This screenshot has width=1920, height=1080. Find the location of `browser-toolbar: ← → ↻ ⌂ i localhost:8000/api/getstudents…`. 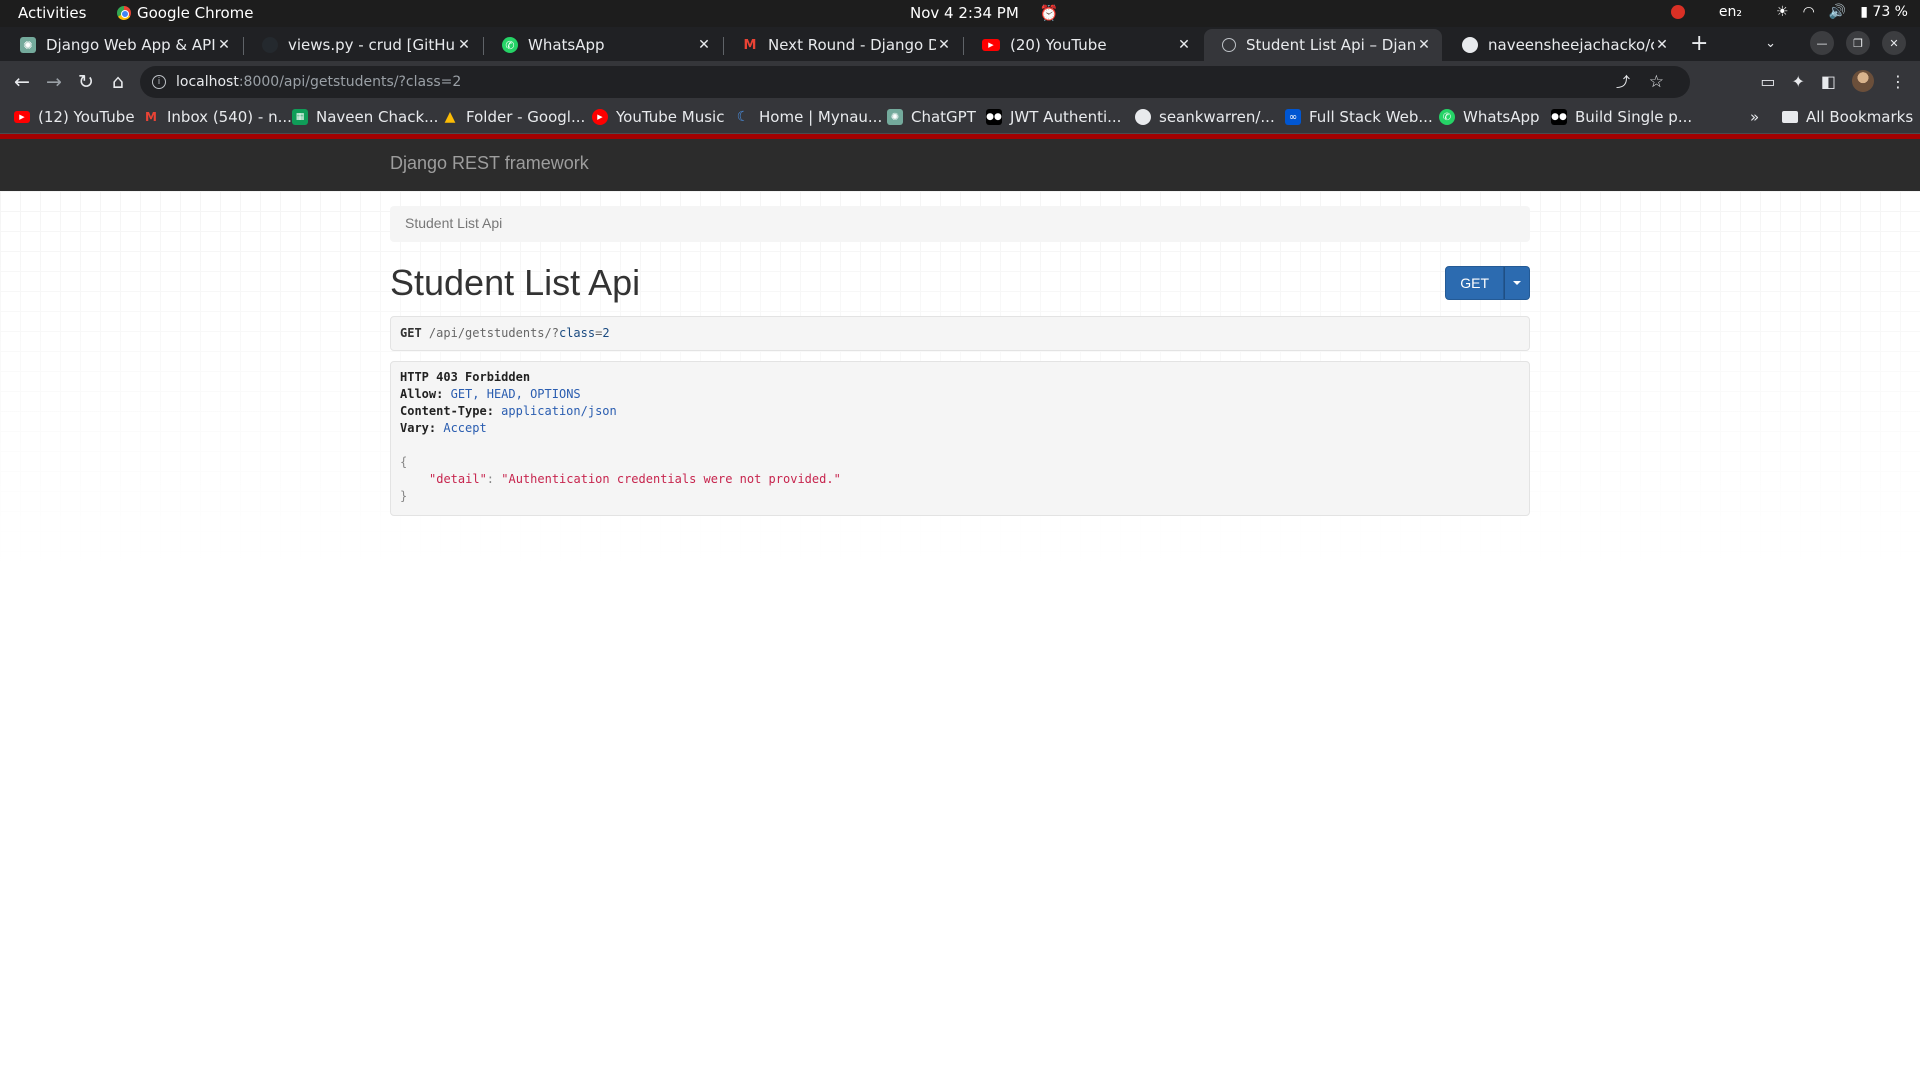

browser-toolbar: ← → ↻ ⌂ i localhost:8000/api/getstudents… is located at coordinates (960, 82).